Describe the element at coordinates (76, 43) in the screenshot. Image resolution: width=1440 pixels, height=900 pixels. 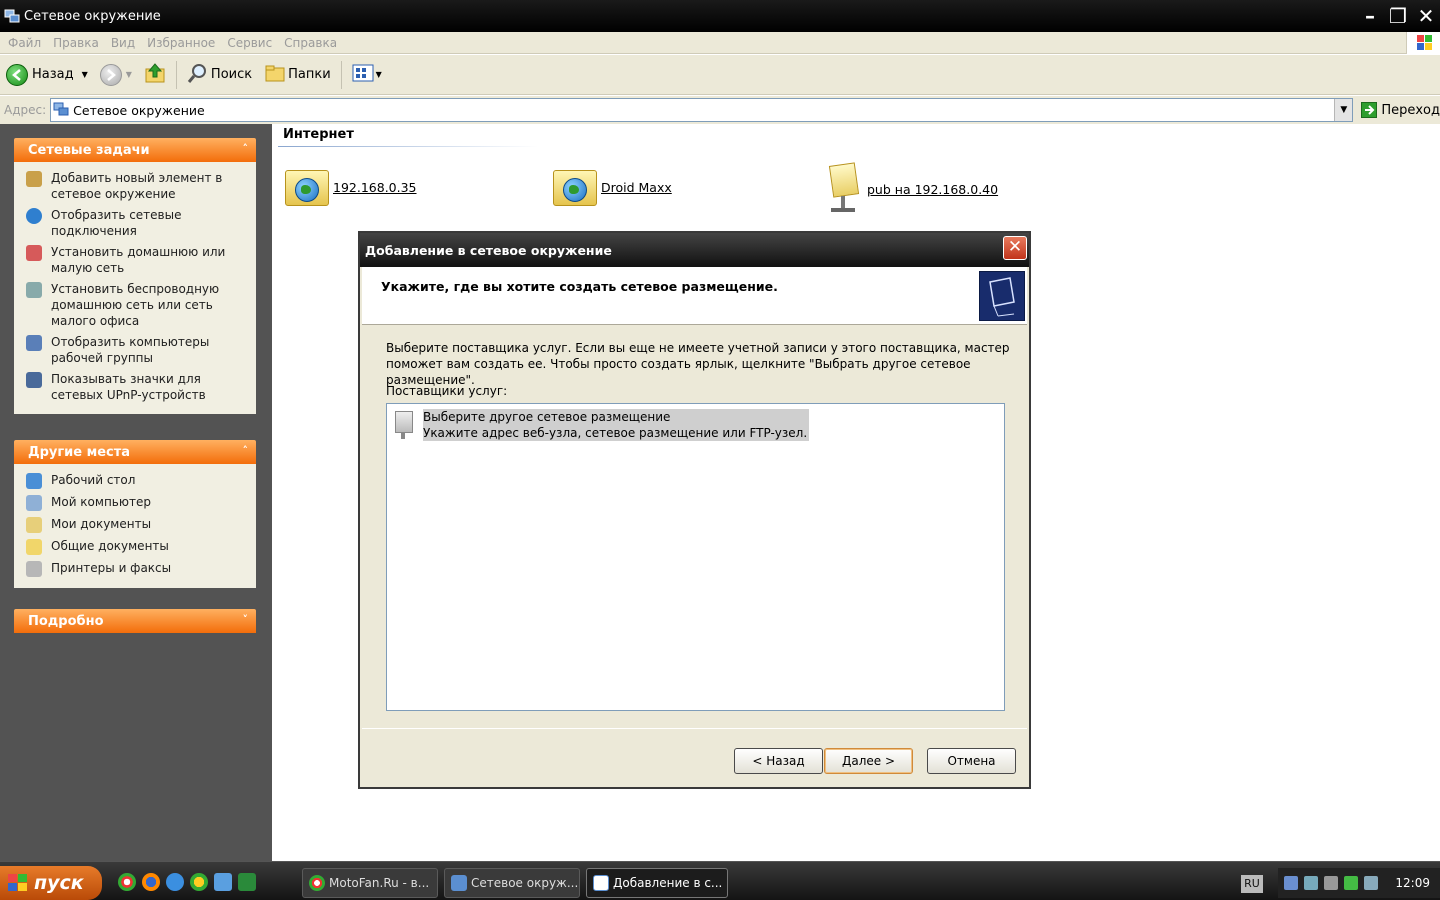
I see `menu-edit: Правка` at that location.